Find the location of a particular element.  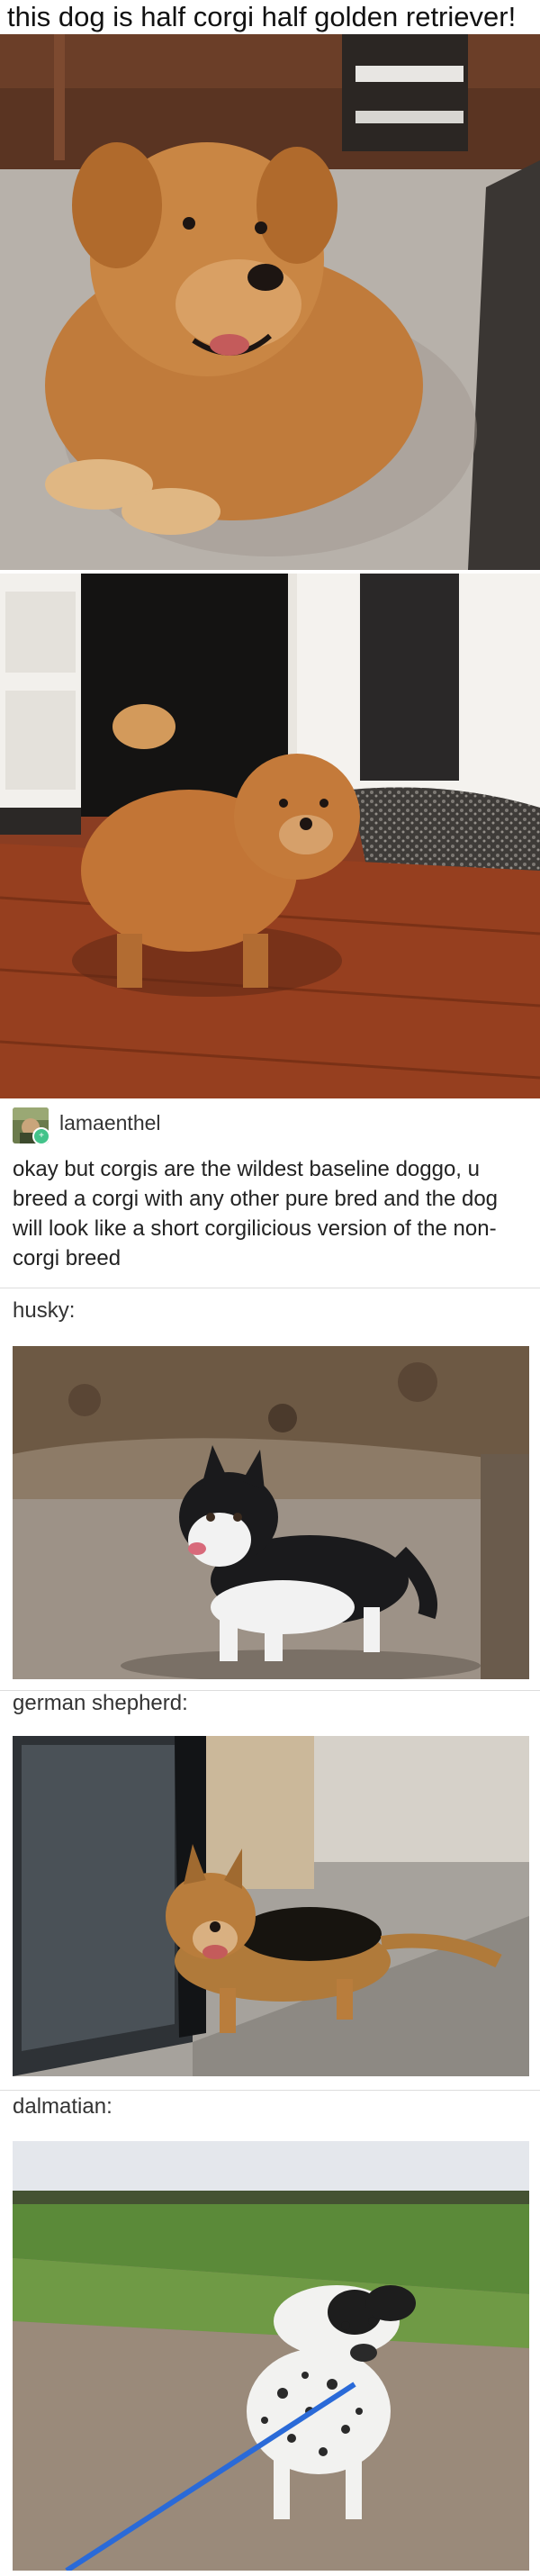

username: lamaenthel is located at coordinates (110, 1123).